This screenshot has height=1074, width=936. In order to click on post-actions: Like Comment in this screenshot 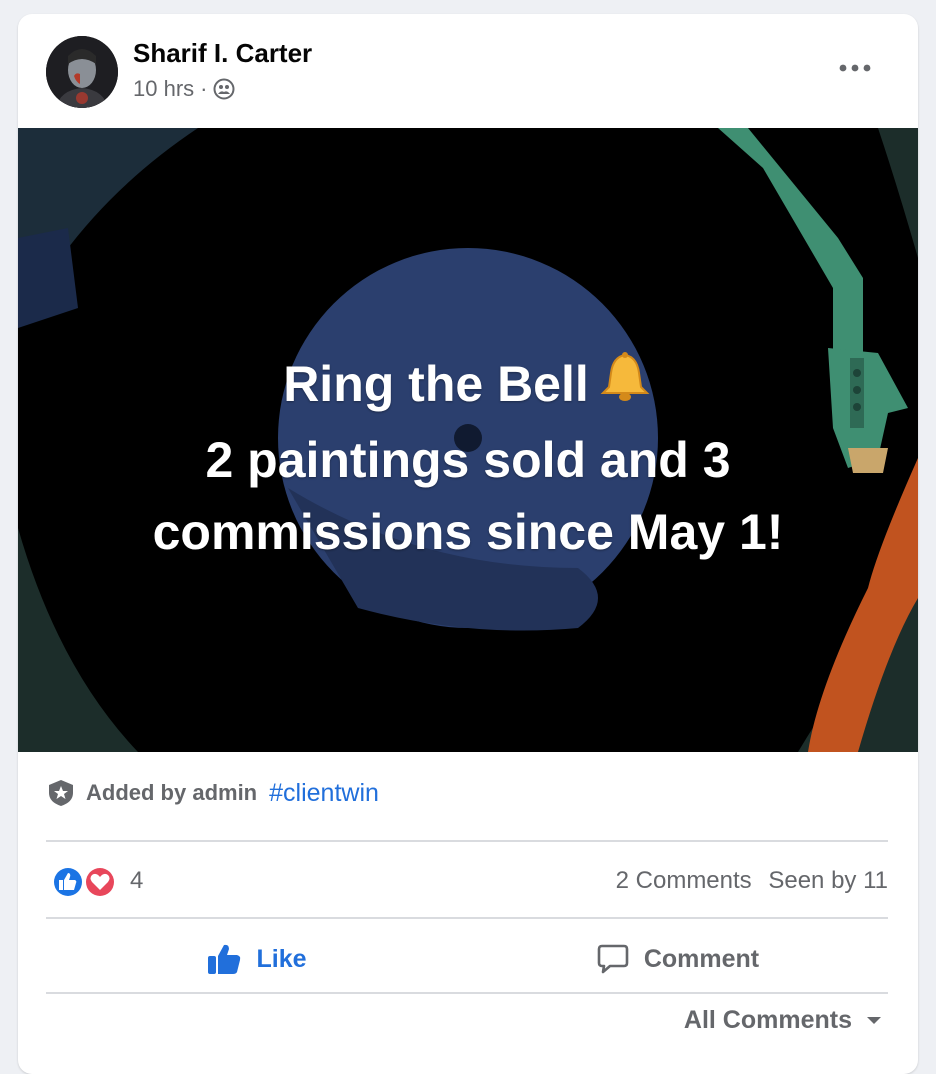, I will do `click(467, 959)`.